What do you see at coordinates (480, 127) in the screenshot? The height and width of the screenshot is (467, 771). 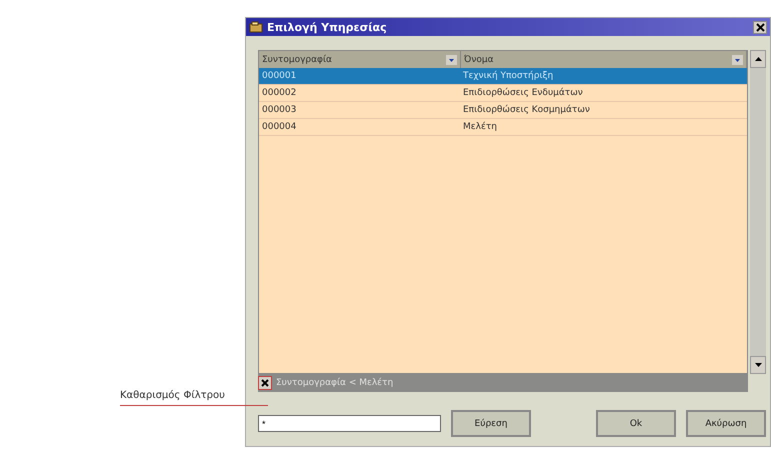 I see `table-cell-text: Μελέτη` at bounding box center [480, 127].